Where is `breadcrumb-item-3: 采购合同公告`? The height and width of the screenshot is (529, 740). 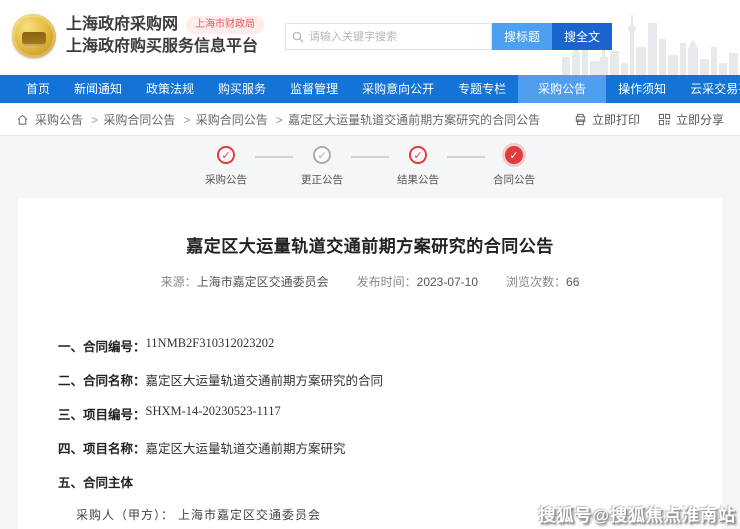 breadcrumb-item-3: 采购合同公告 is located at coordinates (224, 119).